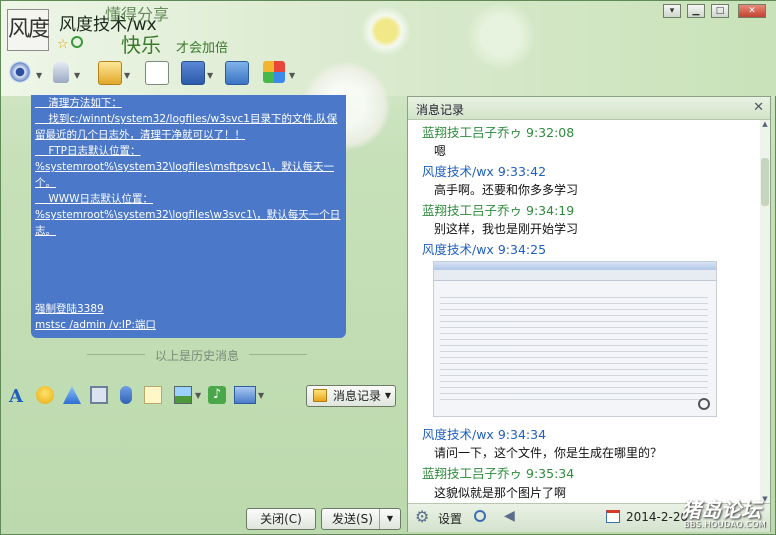  Describe the element at coordinates (28, 30) in the screenshot. I see `contact-avatar: 风度` at that location.